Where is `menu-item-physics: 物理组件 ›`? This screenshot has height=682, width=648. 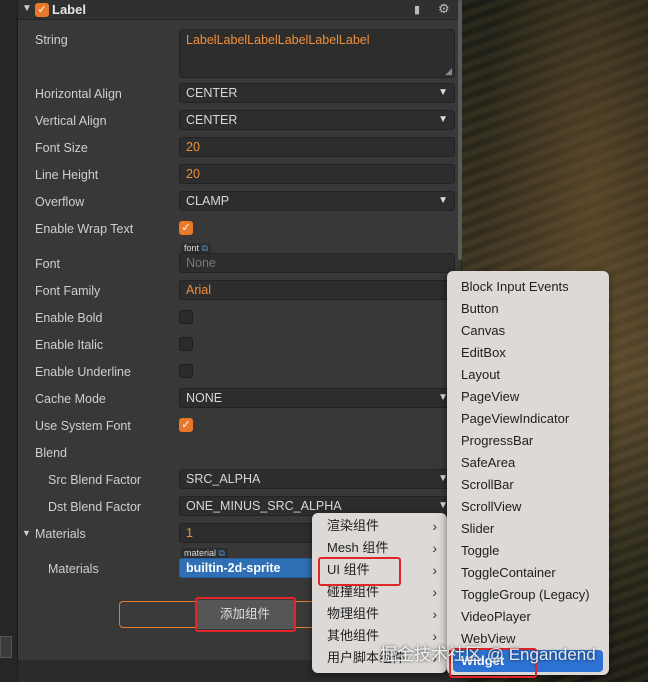
menu-item-physics: 物理组件 › is located at coordinates (379, 614).